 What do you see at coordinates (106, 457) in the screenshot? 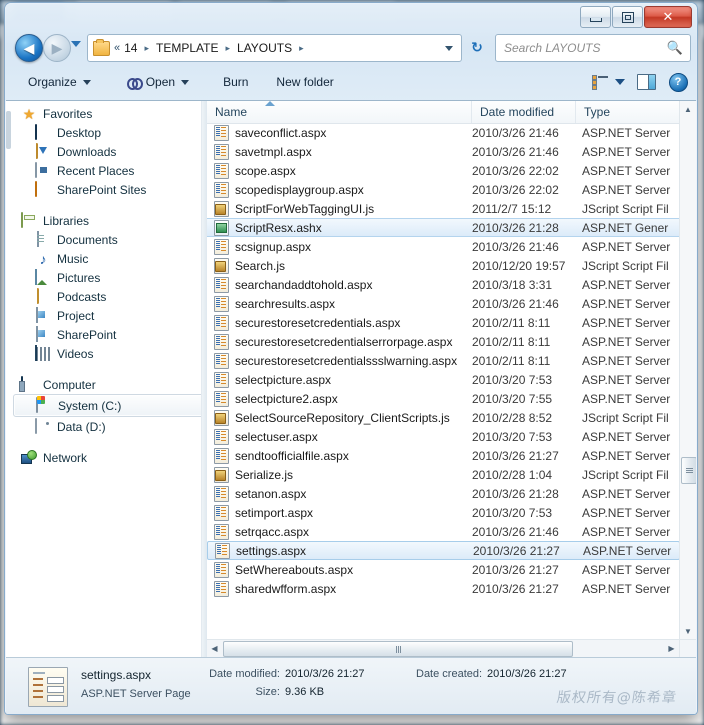
I see `sidebar-group-network: Network` at bounding box center [106, 457].